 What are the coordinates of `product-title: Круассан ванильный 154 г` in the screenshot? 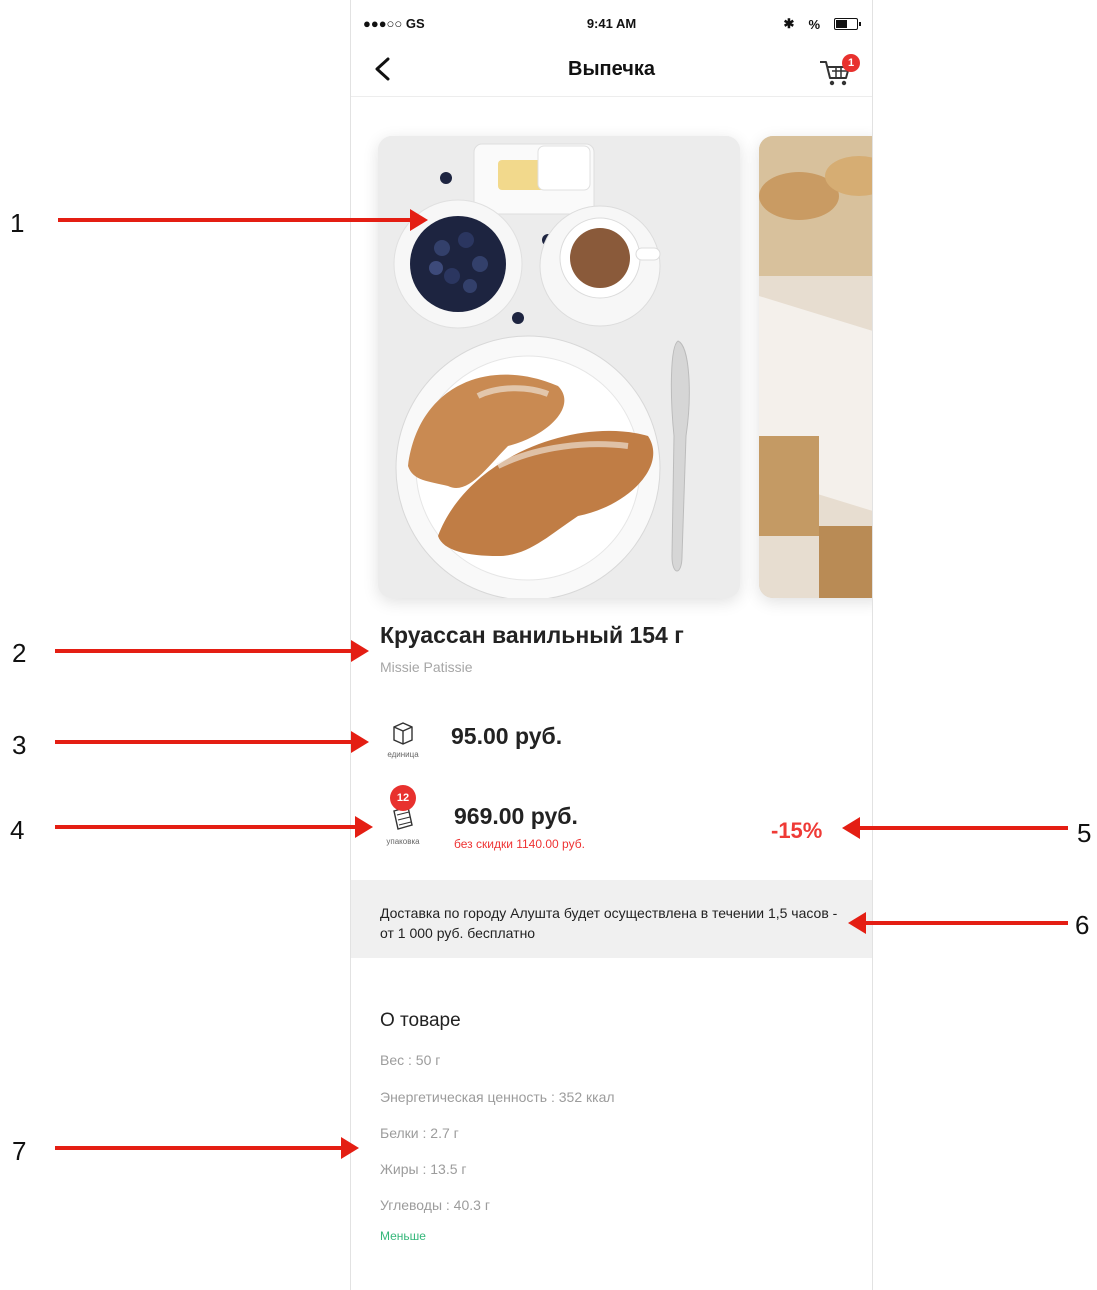 It's located at (532, 635).